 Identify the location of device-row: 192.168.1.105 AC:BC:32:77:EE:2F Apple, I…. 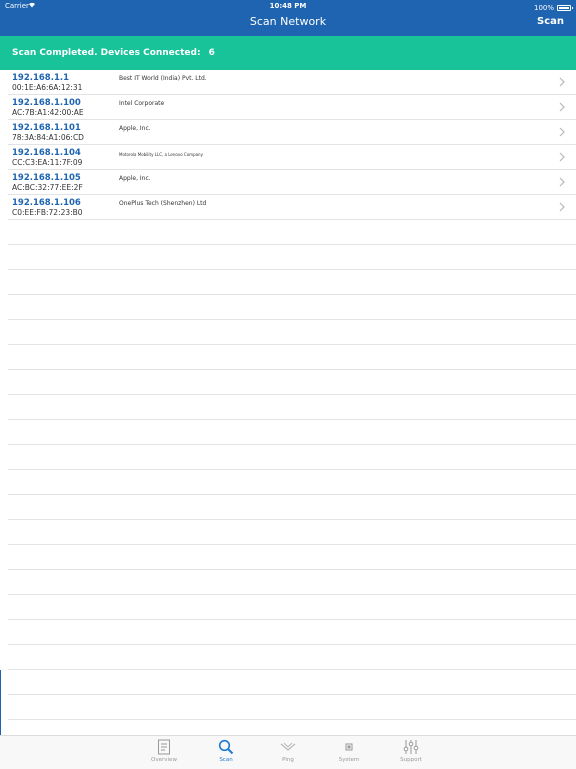
(292, 182).